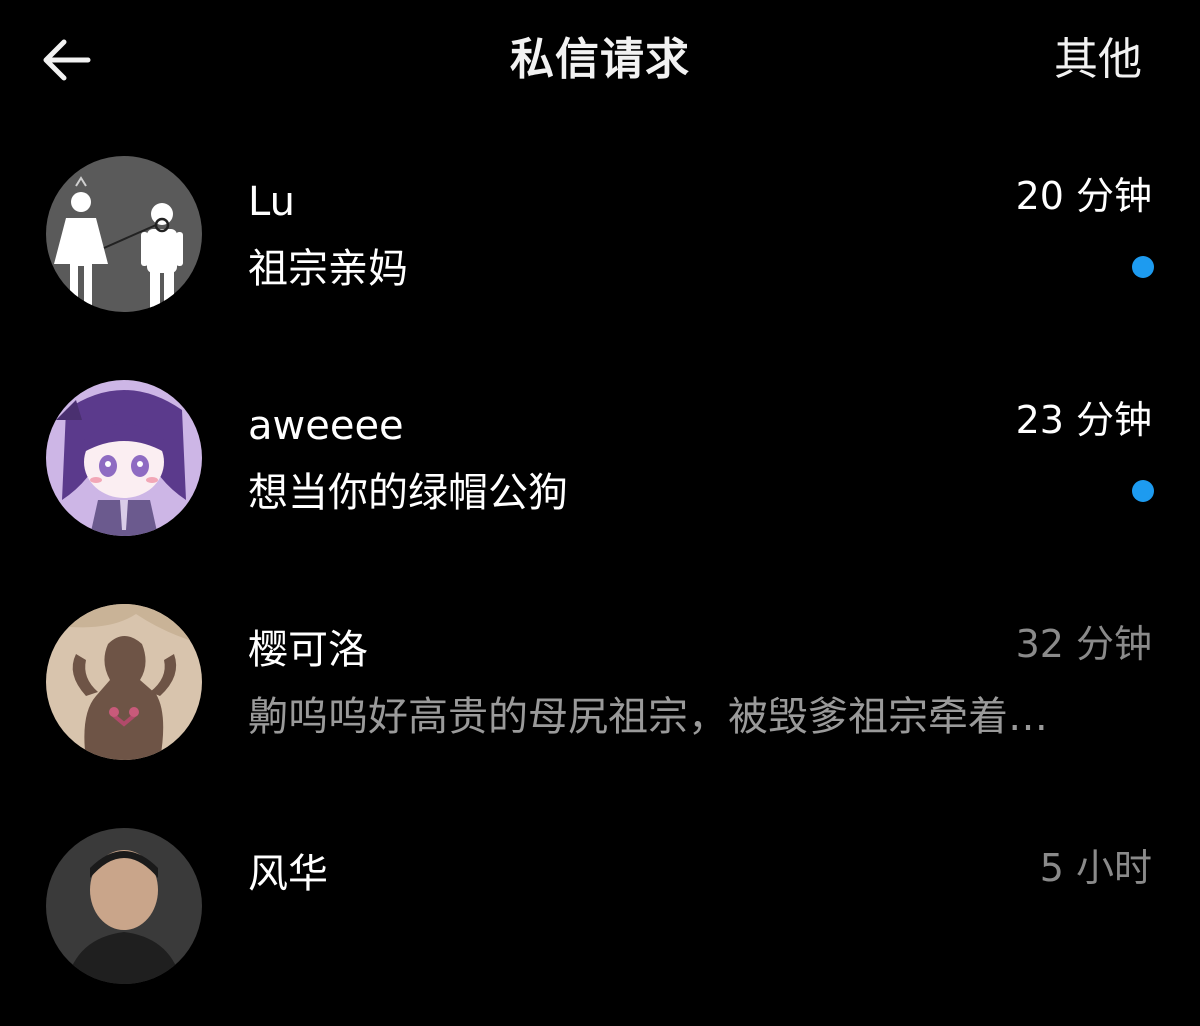 This screenshot has width=1200, height=1026. I want to click on conversation-time: 20 分钟, so click(1083, 196).